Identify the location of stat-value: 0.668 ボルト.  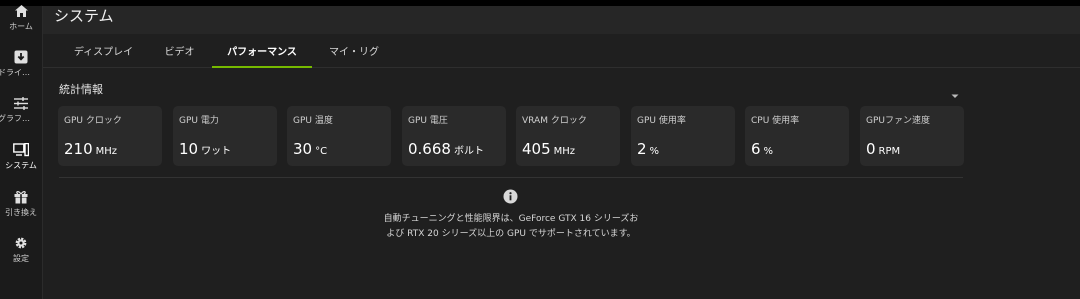
(446, 149).